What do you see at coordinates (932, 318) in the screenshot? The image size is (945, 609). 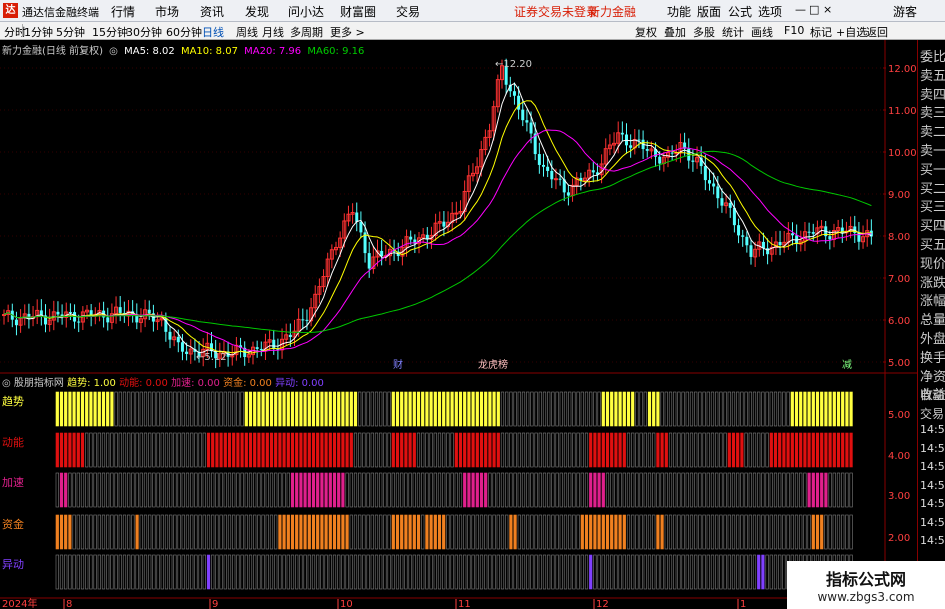 I see `side-label-14: 总量` at bounding box center [932, 318].